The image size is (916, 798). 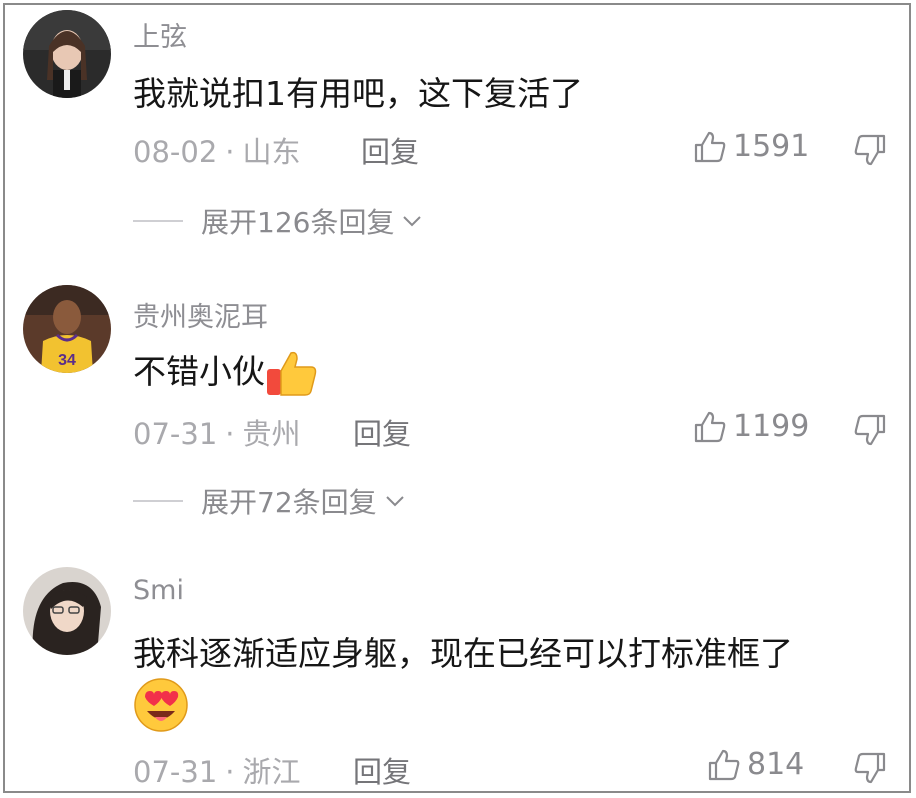 I want to click on avatar: 34, so click(x=67, y=329).